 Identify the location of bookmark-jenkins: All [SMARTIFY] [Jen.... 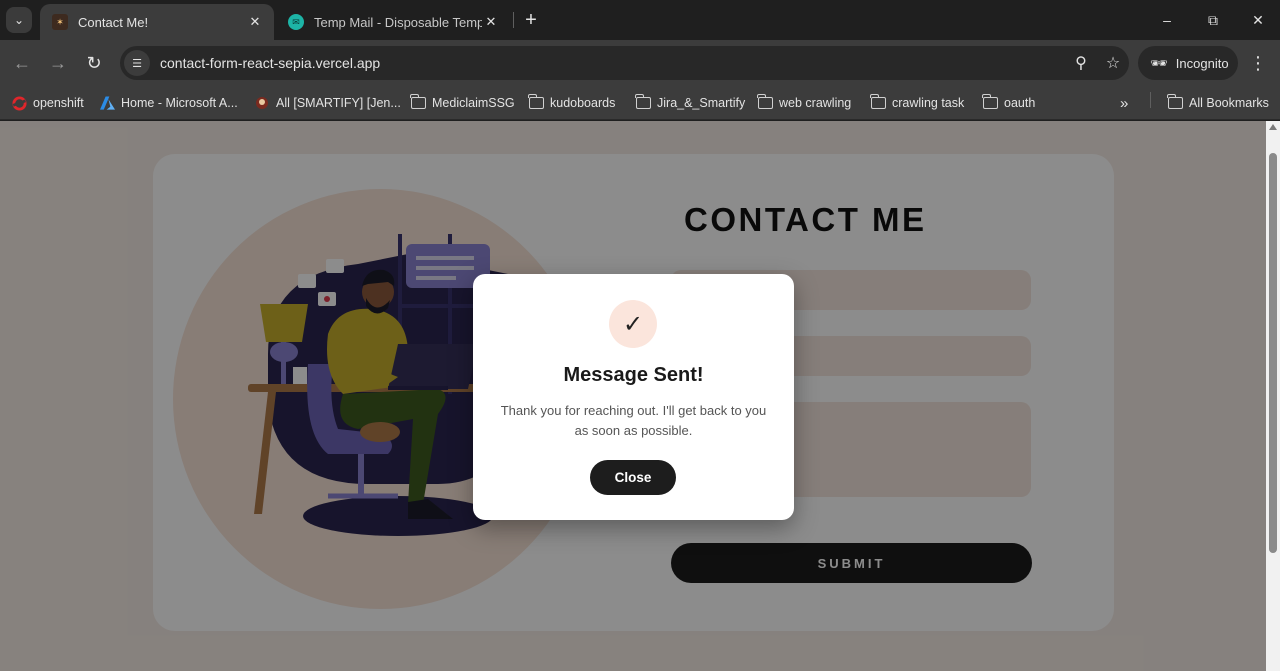
(327, 103).